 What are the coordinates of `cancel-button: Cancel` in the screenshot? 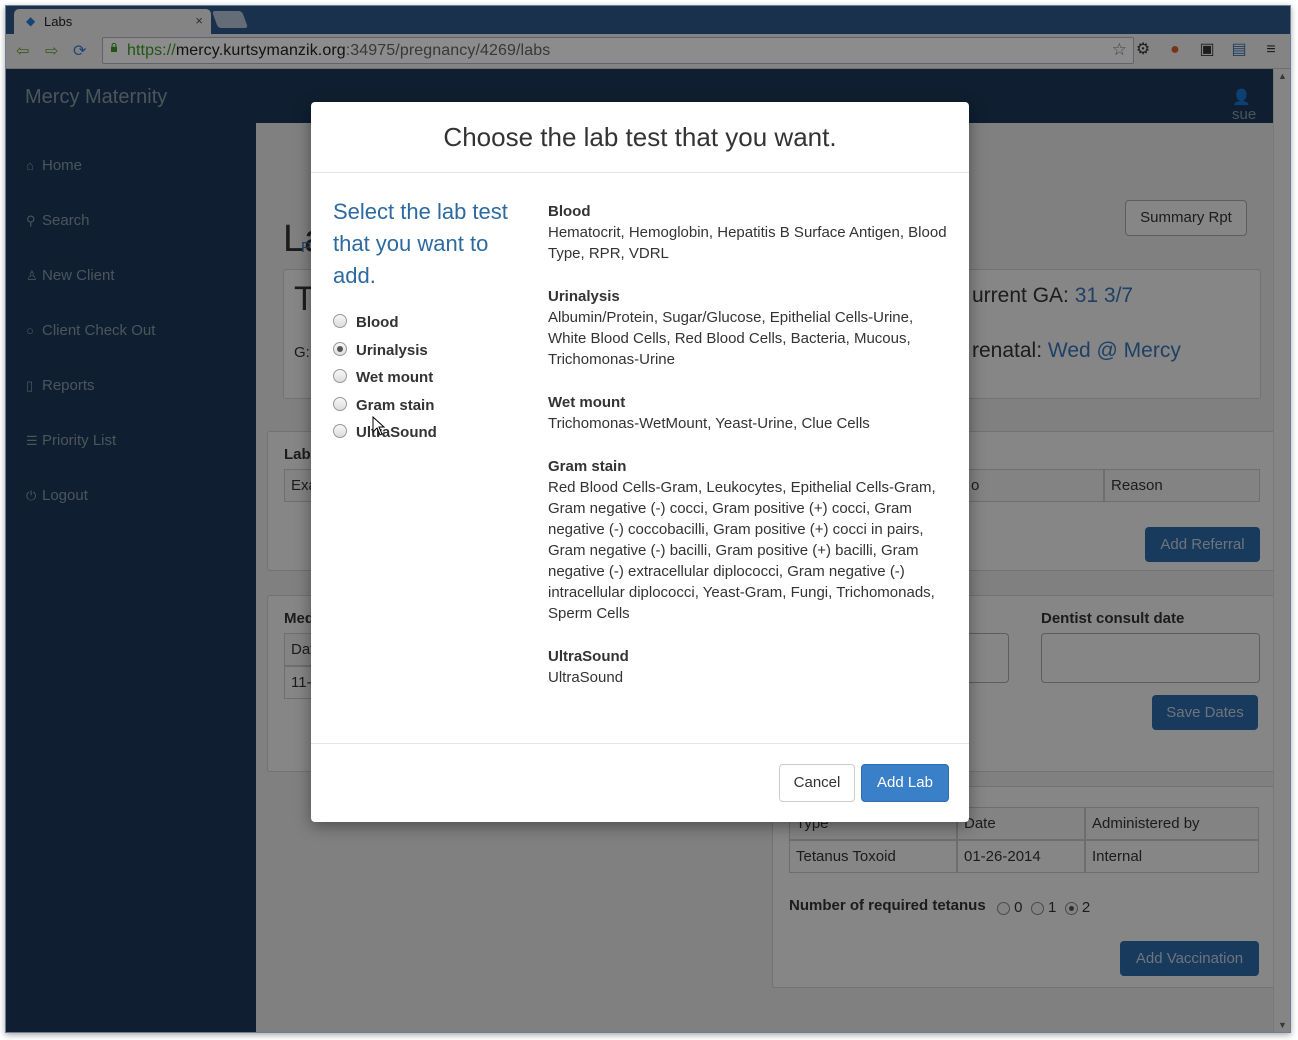 It's located at (817, 783).